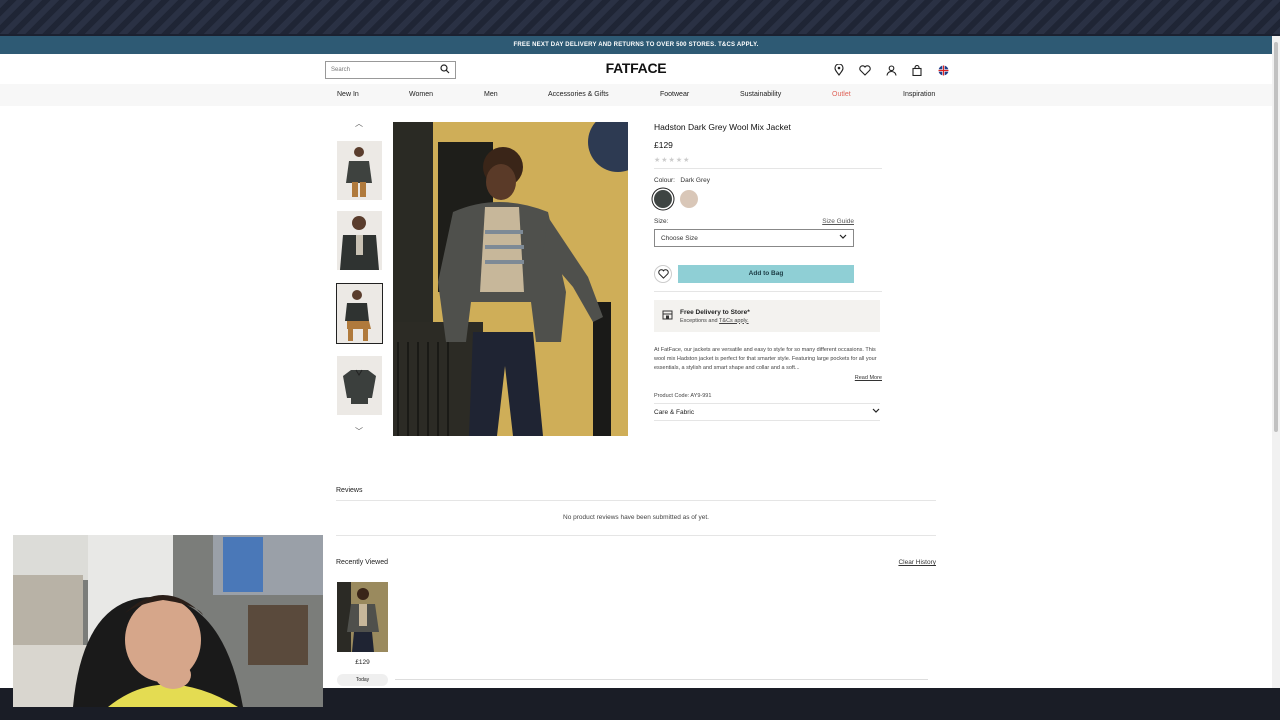  What do you see at coordinates (689, 199) in the screenshot?
I see `swatch-oatmeal` at bounding box center [689, 199].